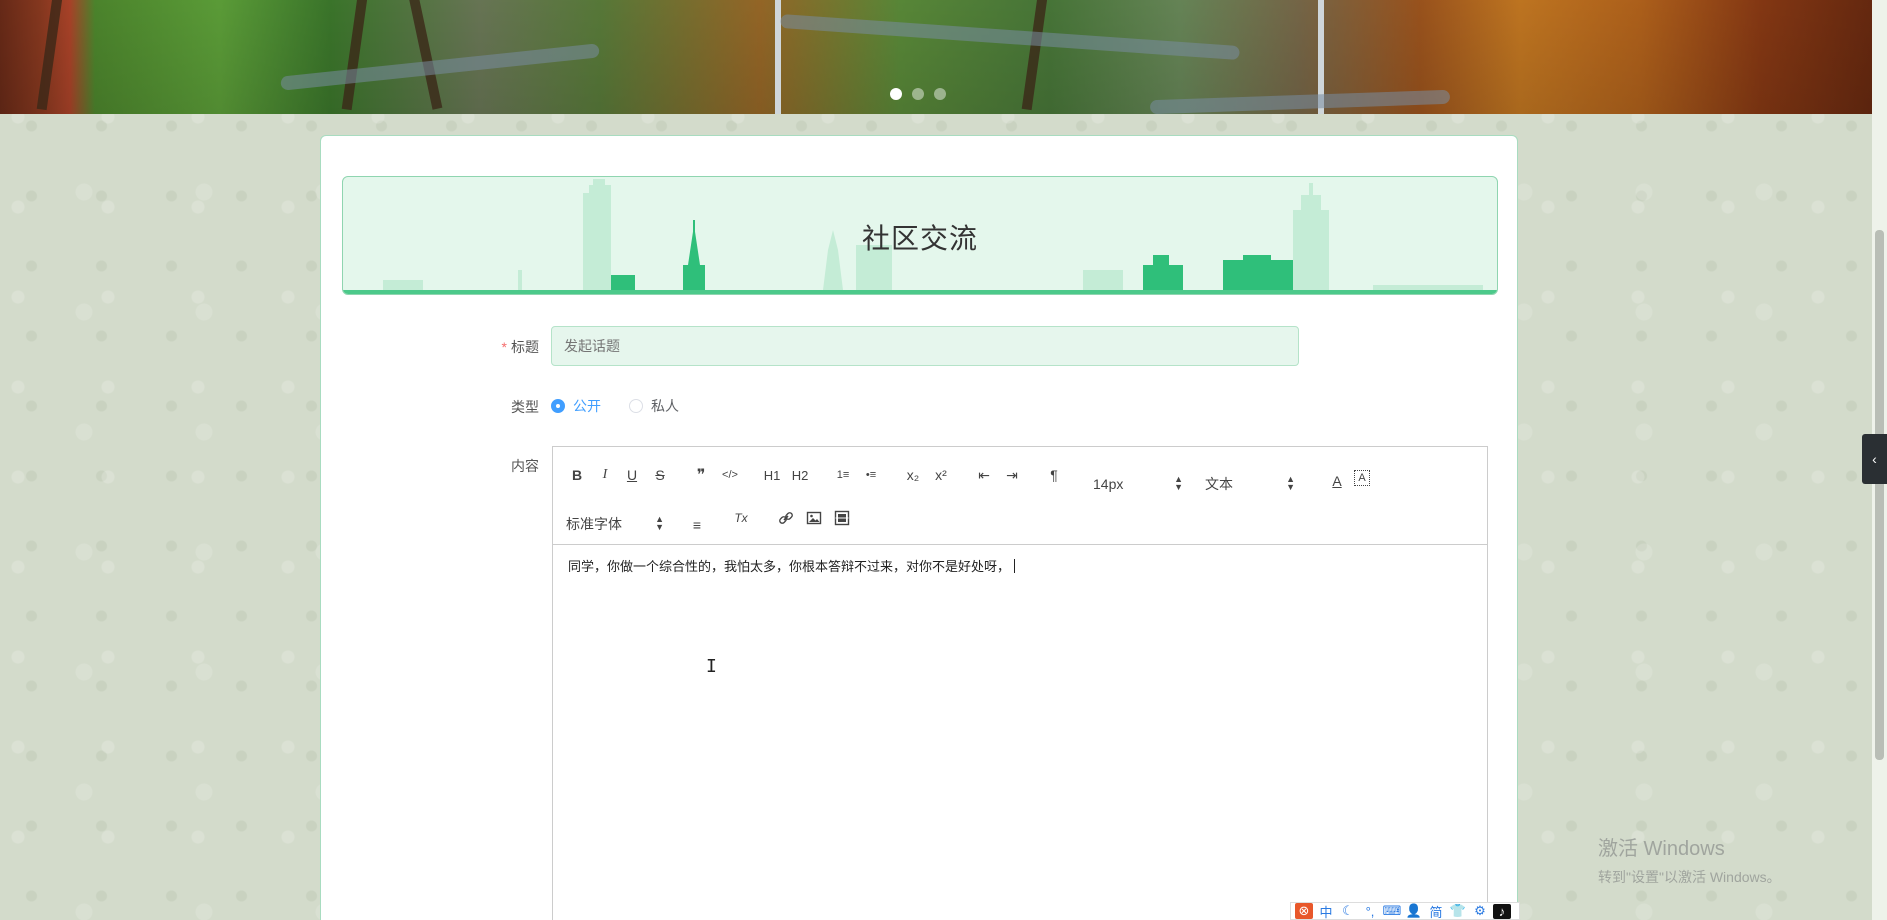 This screenshot has height=920, width=1887. Describe the element at coordinates (594, 524) in the screenshot. I see `font-family-value: 标准字体` at that location.